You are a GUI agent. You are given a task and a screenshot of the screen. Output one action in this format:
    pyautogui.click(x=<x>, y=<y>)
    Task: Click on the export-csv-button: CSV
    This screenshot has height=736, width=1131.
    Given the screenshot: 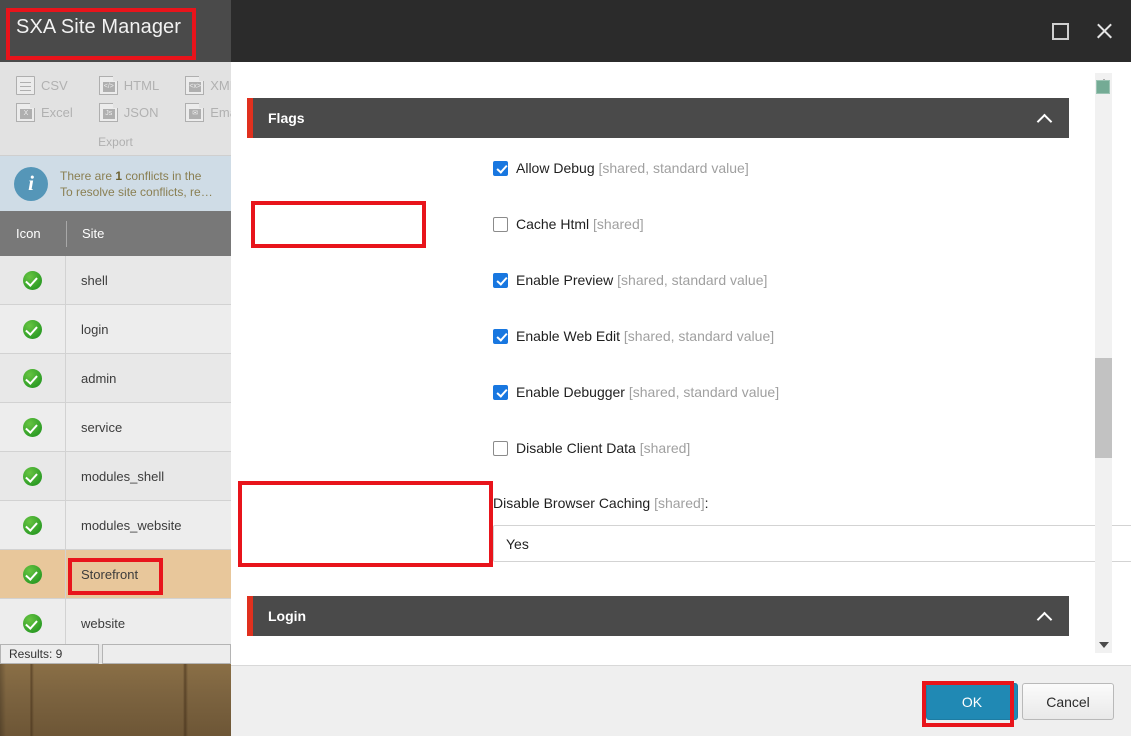 What is the action you would take?
    pyautogui.click(x=44, y=85)
    